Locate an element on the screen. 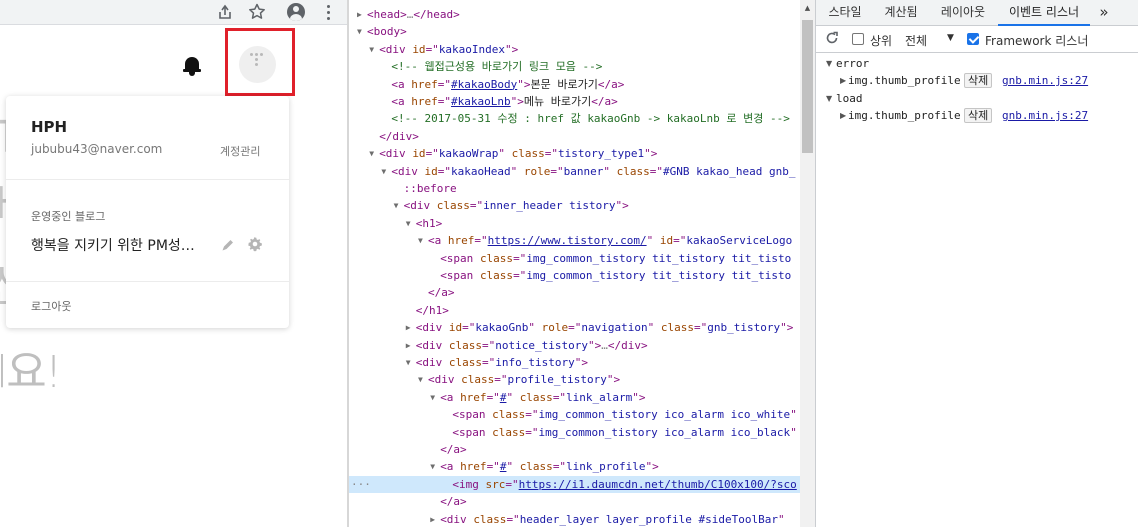 The image size is (1138, 527). dom-node-line: <a href="#kakaoBody">본문 바로가기</a> is located at coordinates (574, 84).